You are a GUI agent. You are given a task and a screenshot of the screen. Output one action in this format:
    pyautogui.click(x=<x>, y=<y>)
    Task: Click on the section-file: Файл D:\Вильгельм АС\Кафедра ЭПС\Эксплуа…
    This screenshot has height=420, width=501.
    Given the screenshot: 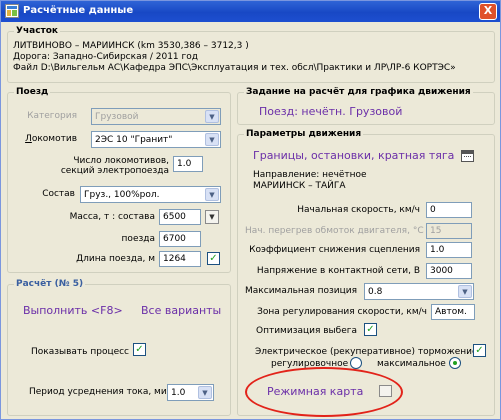 What is the action you would take?
    pyautogui.click(x=234, y=68)
    